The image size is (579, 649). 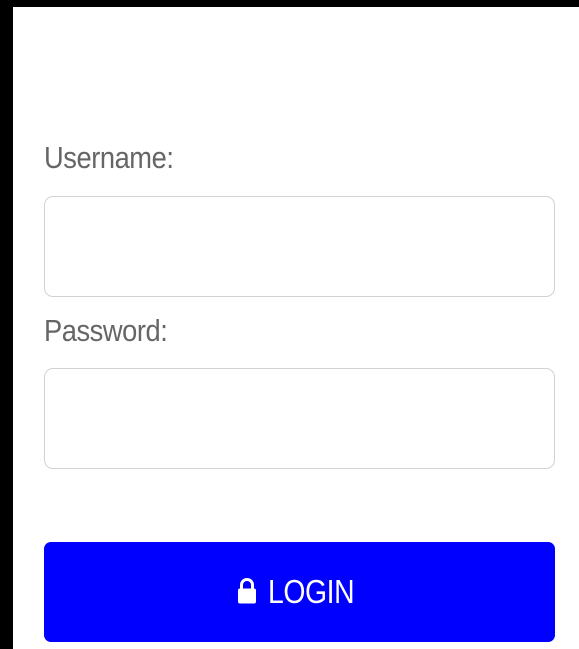 I want to click on username-input, so click(x=299, y=246).